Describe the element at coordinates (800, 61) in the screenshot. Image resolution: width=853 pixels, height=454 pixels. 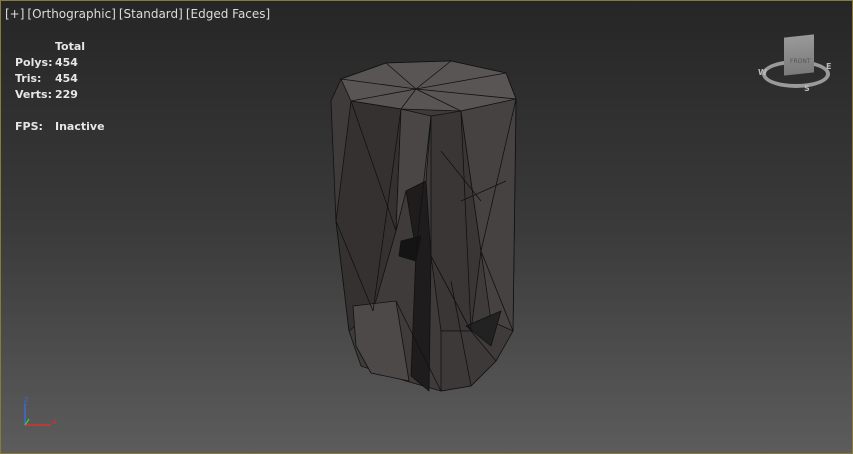
I see `viewcube-front-label: FRONT` at that location.